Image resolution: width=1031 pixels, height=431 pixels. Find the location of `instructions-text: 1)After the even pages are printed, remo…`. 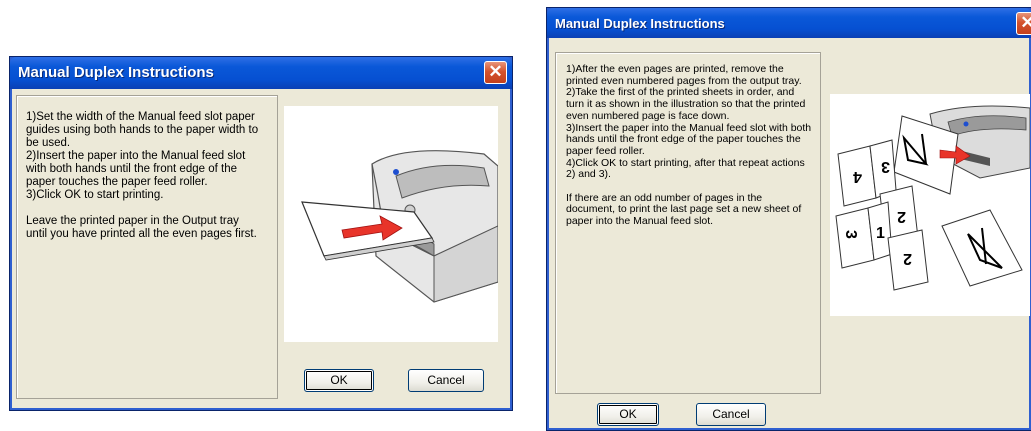

instructions-text: 1)After the even pages are printed, remo… is located at coordinates (689, 145).